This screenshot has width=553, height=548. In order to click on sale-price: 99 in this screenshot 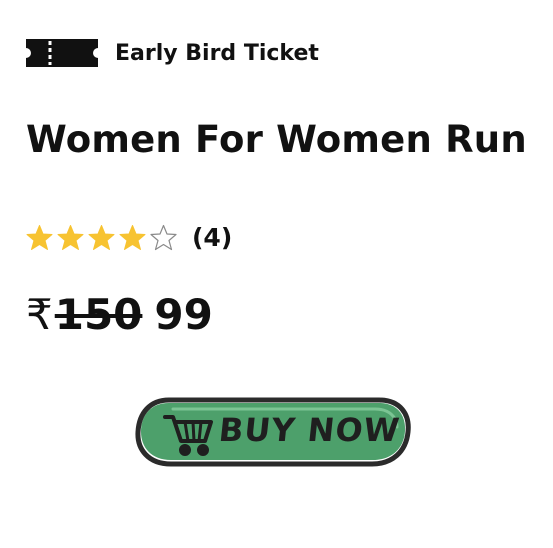, I will do `click(183, 314)`.